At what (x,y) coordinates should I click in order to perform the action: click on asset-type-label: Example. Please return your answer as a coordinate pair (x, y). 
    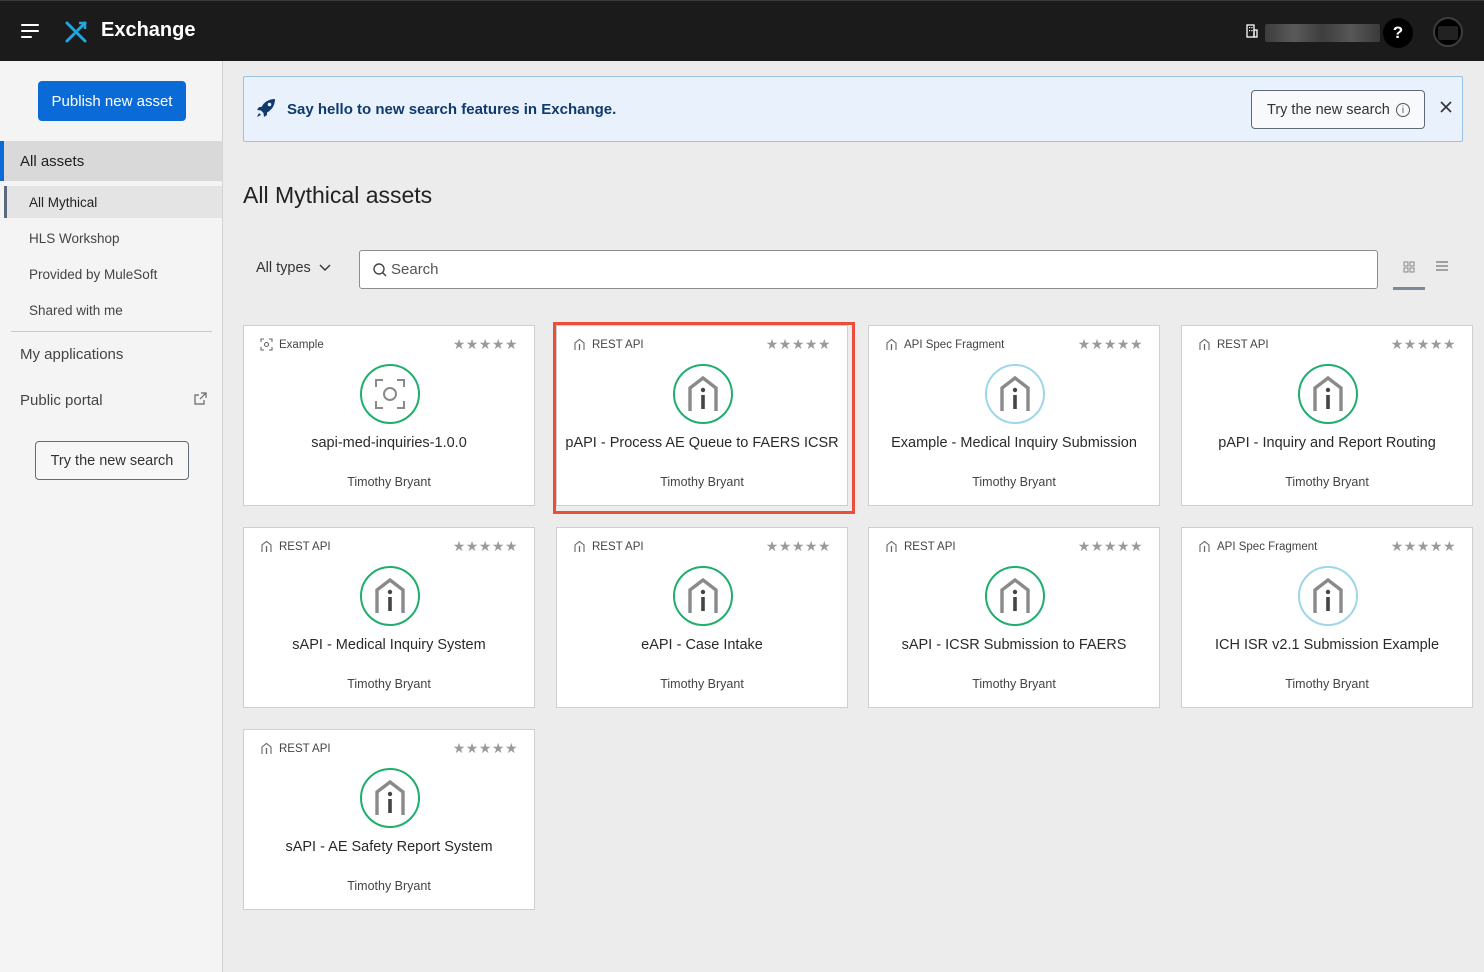
    Looking at the image, I should click on (301, 344).